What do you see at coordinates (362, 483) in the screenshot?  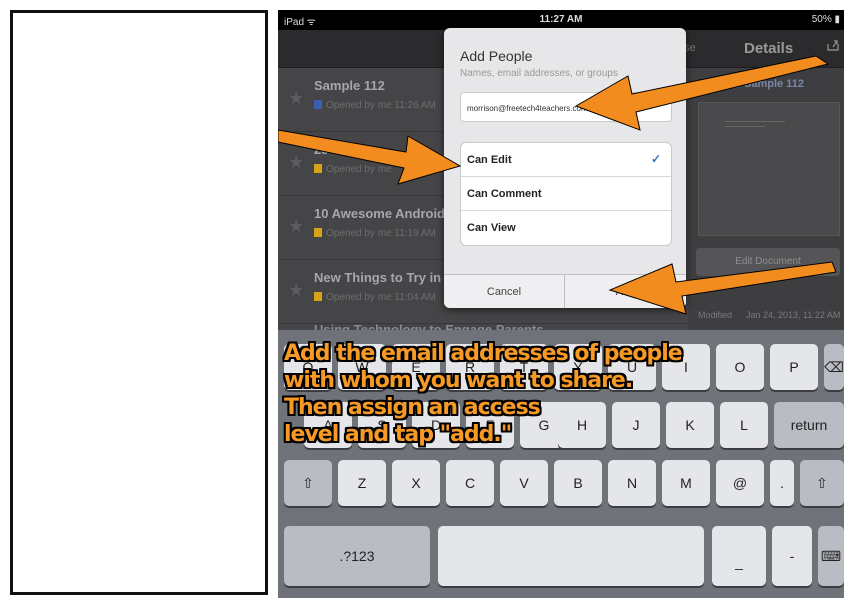 I see `key-z: Z` at bounding box center [362, 483].